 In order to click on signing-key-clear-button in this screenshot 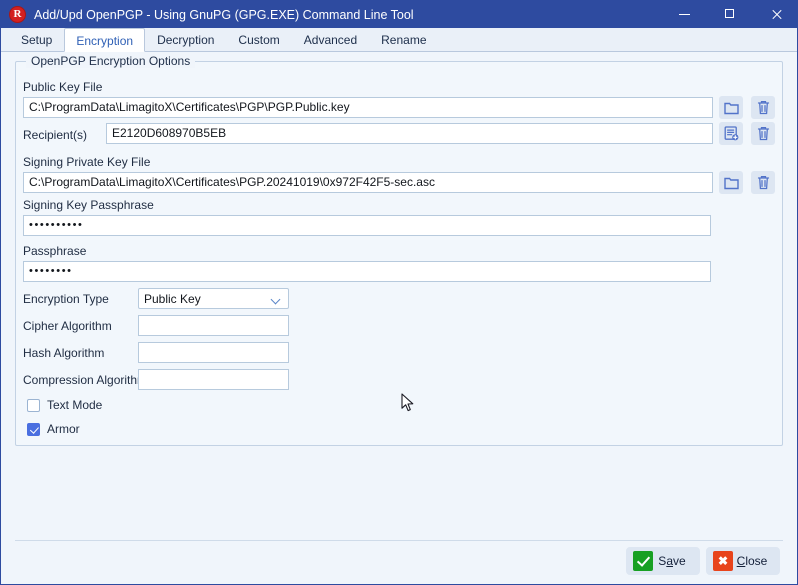, I will do `click(763, 182)`.